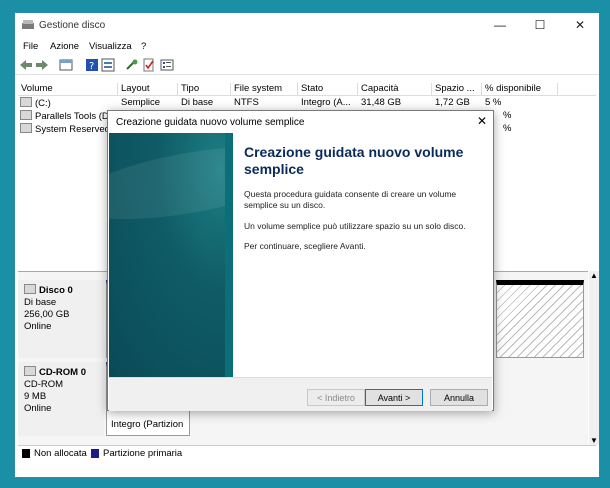 The height and width of the screenshot is (488, 610). What do you see at coordinates (61, 399) in the screenshot?
I see `cdrom-0-info: CD-ROM 0 CD-ROM 9 MB Online` at bounding box center [61, 399].